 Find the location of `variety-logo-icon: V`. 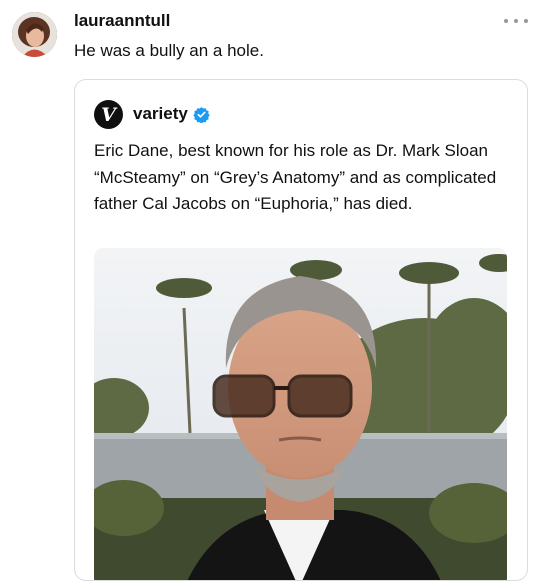

variety-logo-icon: V is located at coordinates (108, 114).